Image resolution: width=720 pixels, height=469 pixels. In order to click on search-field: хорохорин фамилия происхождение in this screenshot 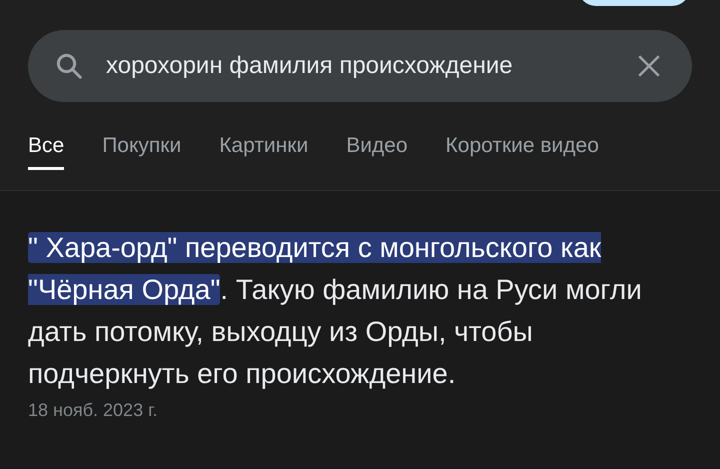, I will do `click(360, 66)`.